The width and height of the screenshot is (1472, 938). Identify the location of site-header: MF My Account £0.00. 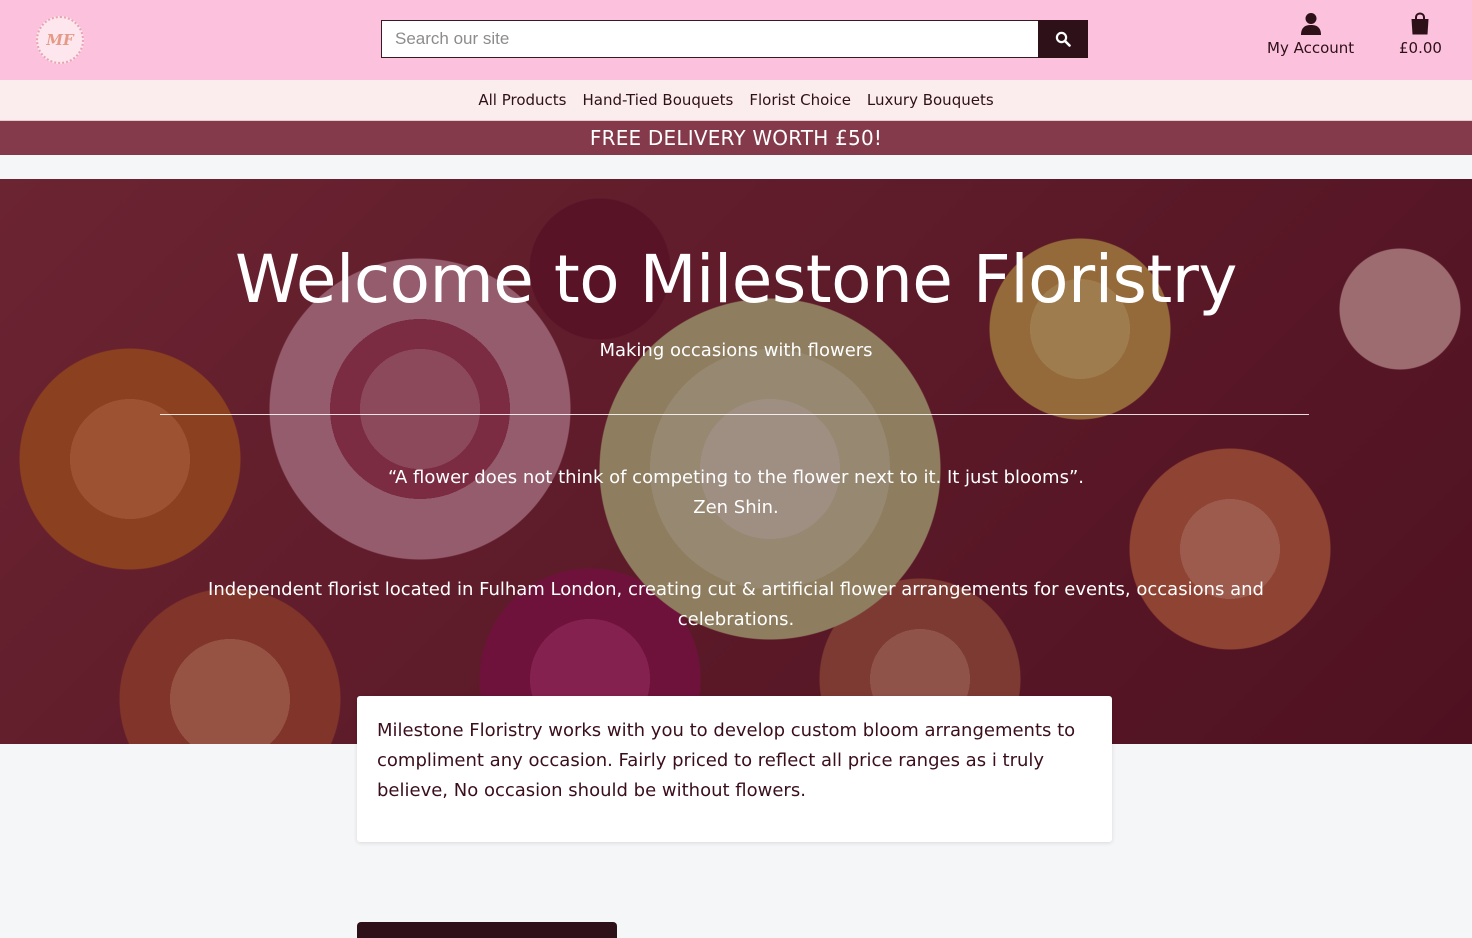
(736, 40).